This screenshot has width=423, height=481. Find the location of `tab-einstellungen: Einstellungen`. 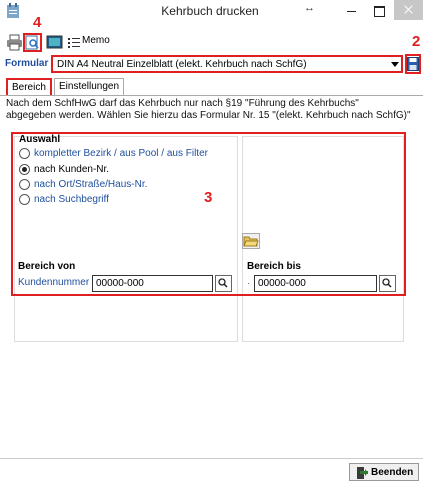

tab-einstellungen: Einstellungen is located at coordinates (89, 86).